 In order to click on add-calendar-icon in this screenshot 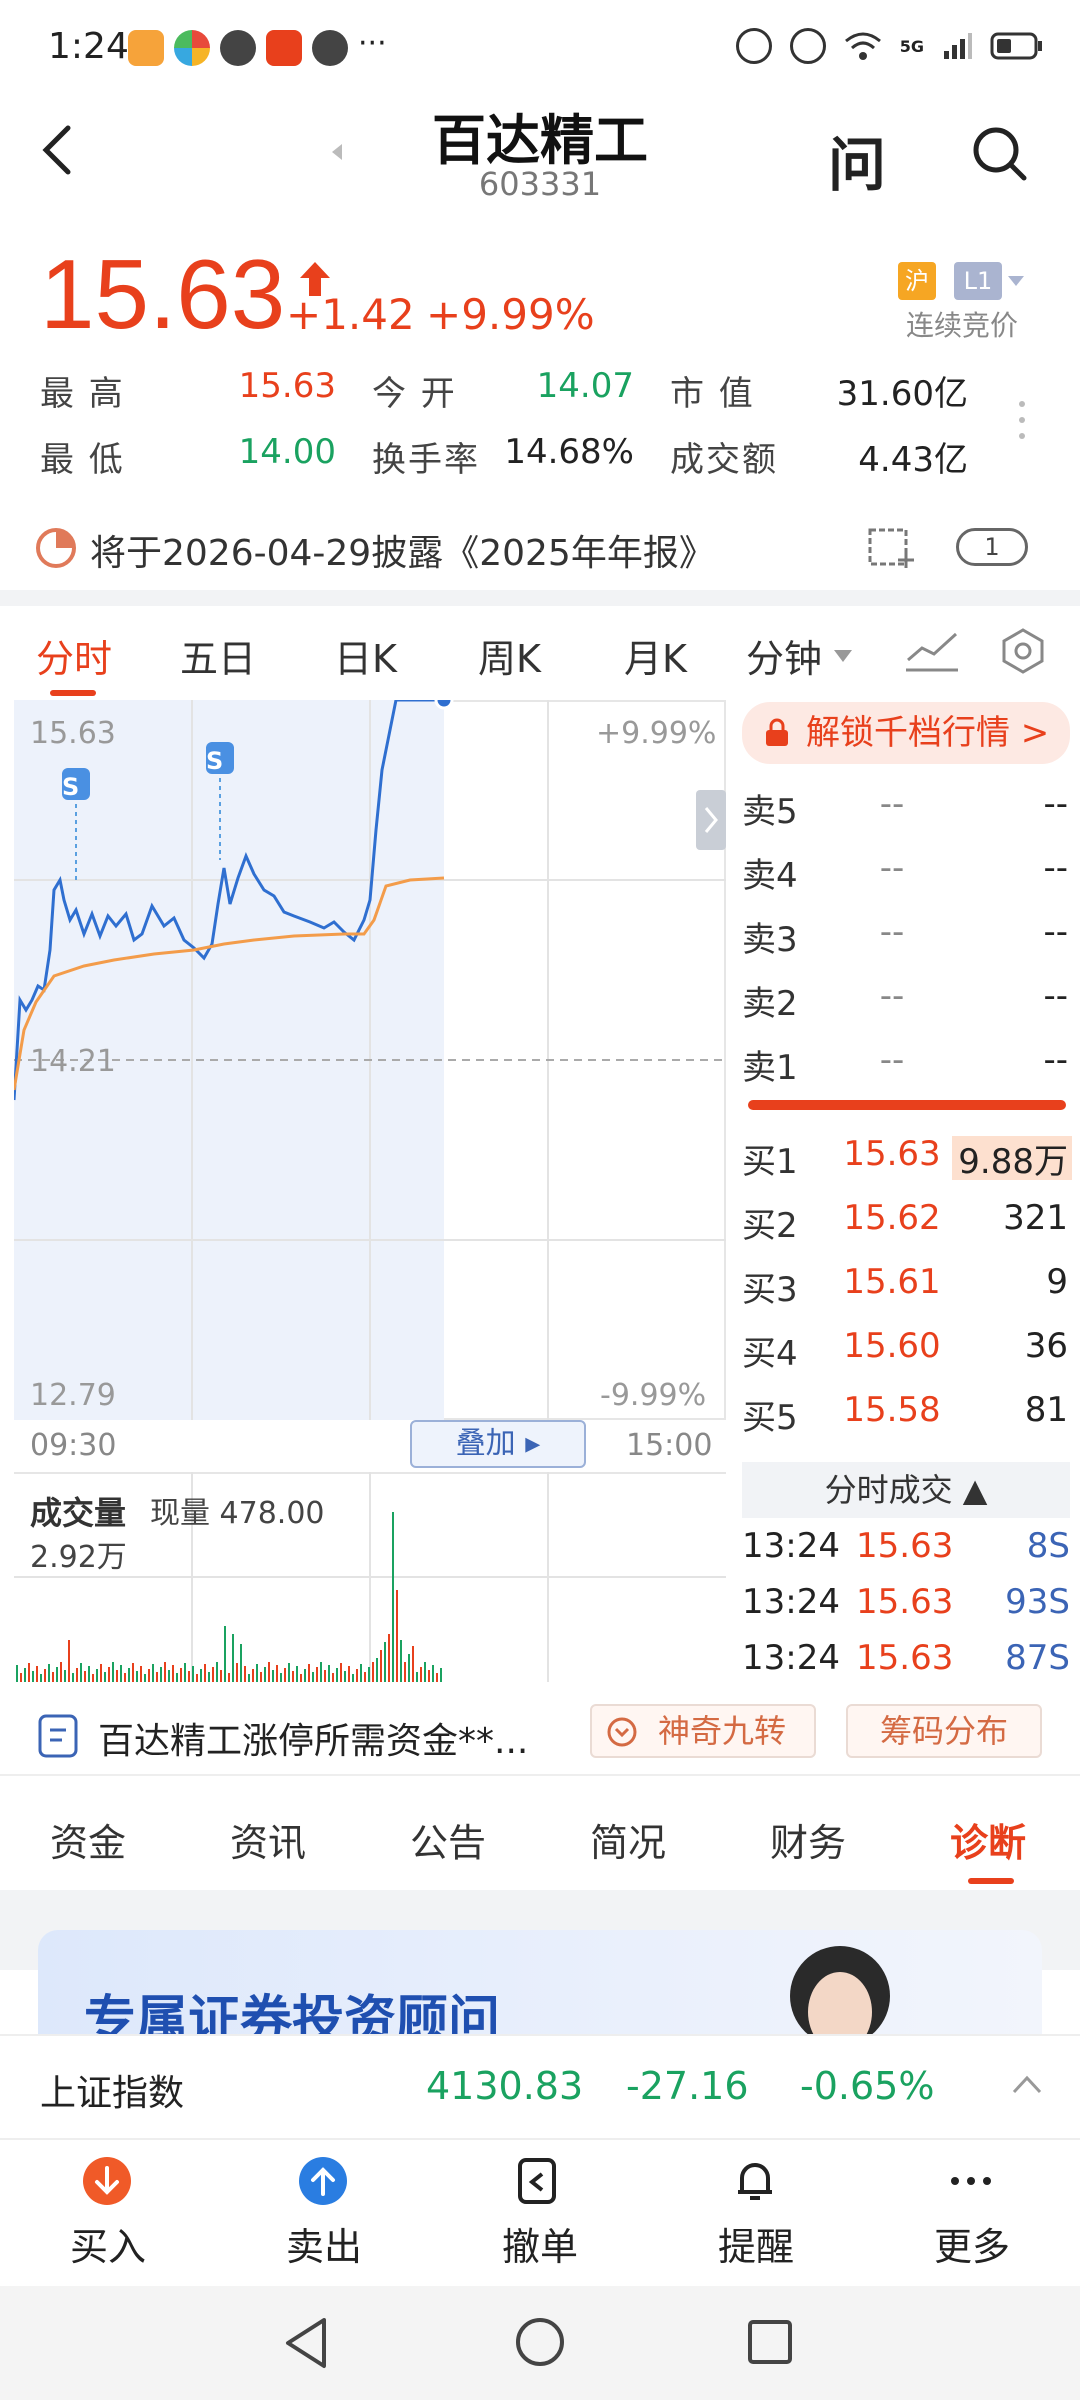, I will do `click(892, 546)`.